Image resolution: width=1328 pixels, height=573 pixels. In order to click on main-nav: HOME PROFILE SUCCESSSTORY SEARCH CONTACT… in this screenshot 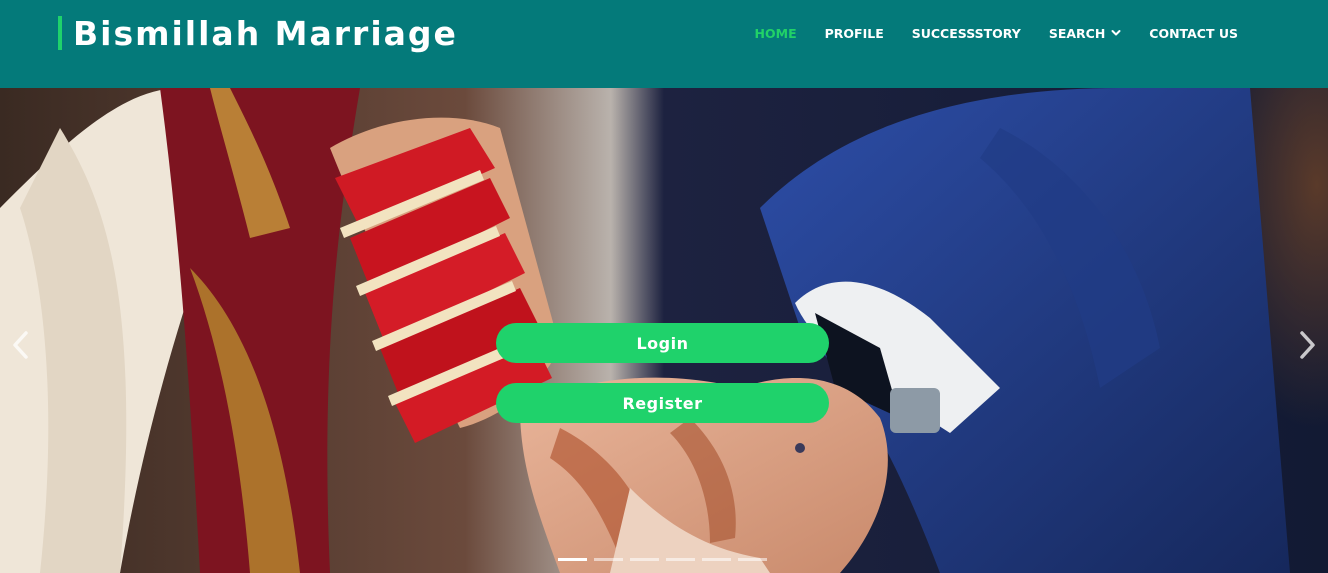, I will do `click(996, 33)`.